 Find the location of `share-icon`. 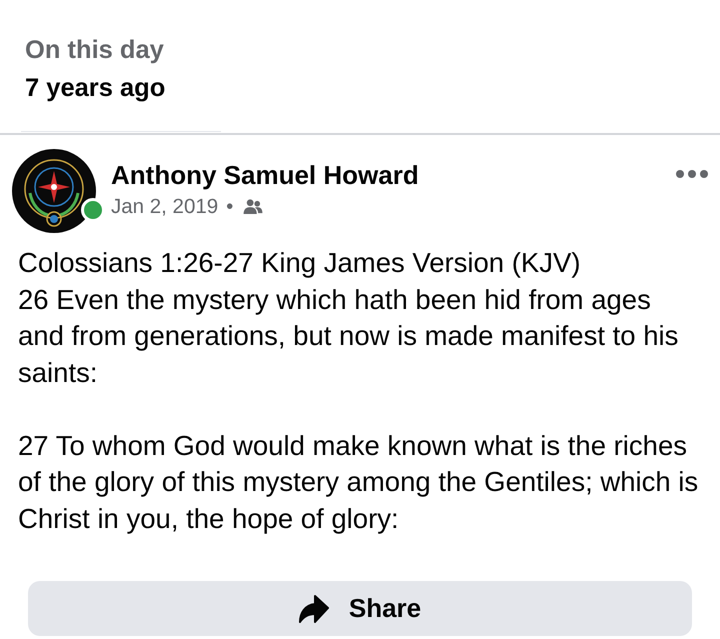

share-icon is located at coordinates (313, 608).